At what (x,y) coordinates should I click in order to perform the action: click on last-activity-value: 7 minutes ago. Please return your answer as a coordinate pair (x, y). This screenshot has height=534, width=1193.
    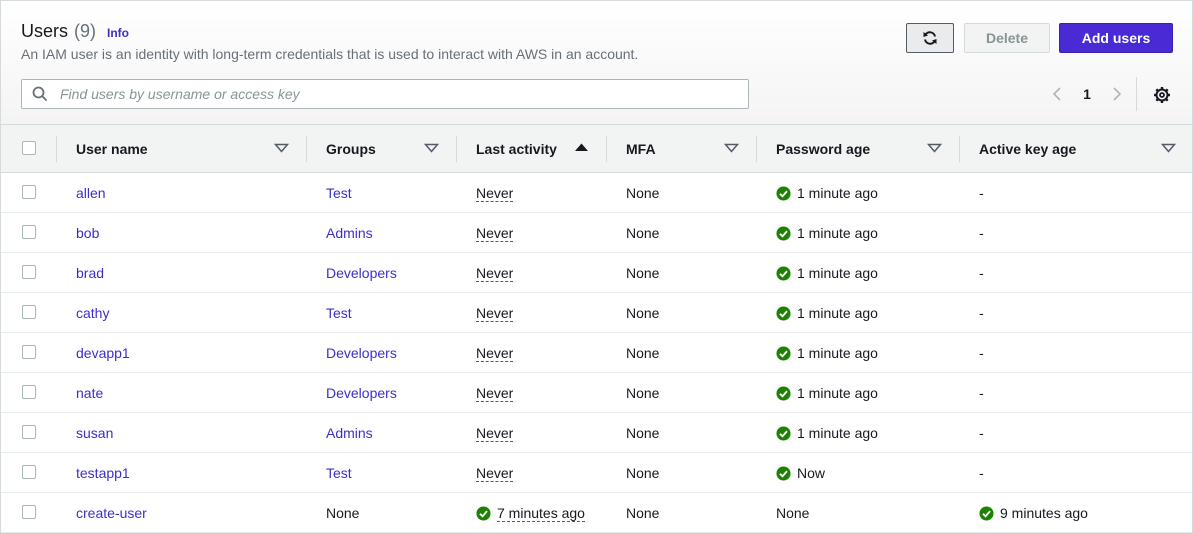
    Looking at the image, I should click on (541, 513).